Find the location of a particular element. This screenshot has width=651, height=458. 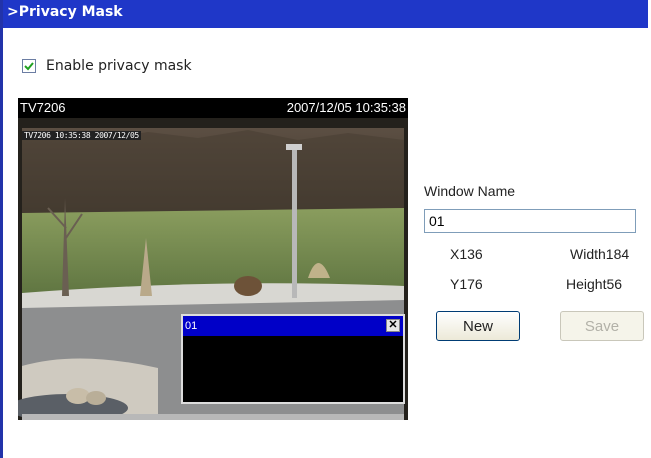

enable-privacy-mask-row: Enable privacy mask is located at coordinates (107, 66).